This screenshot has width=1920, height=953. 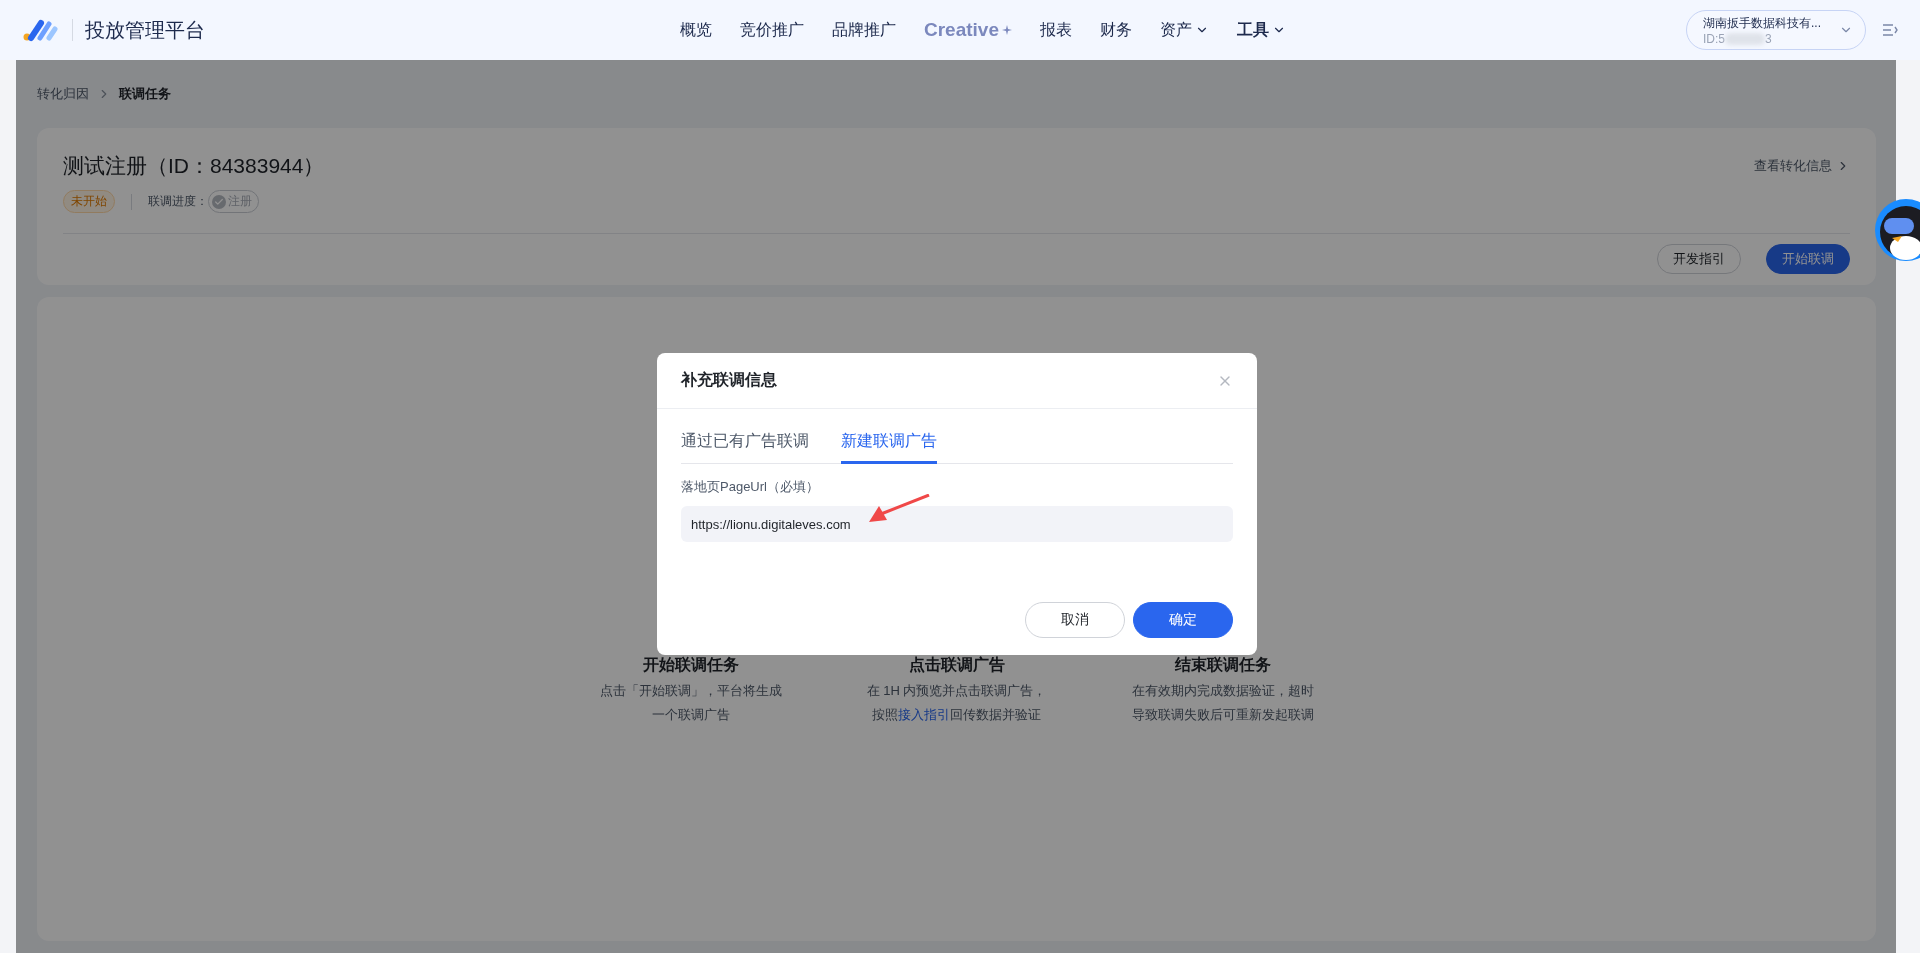 What do you see at coordinates (1075, 620) in the screenshot?
I see `cancel-button: 取消` at bounding box center [1075, 620].